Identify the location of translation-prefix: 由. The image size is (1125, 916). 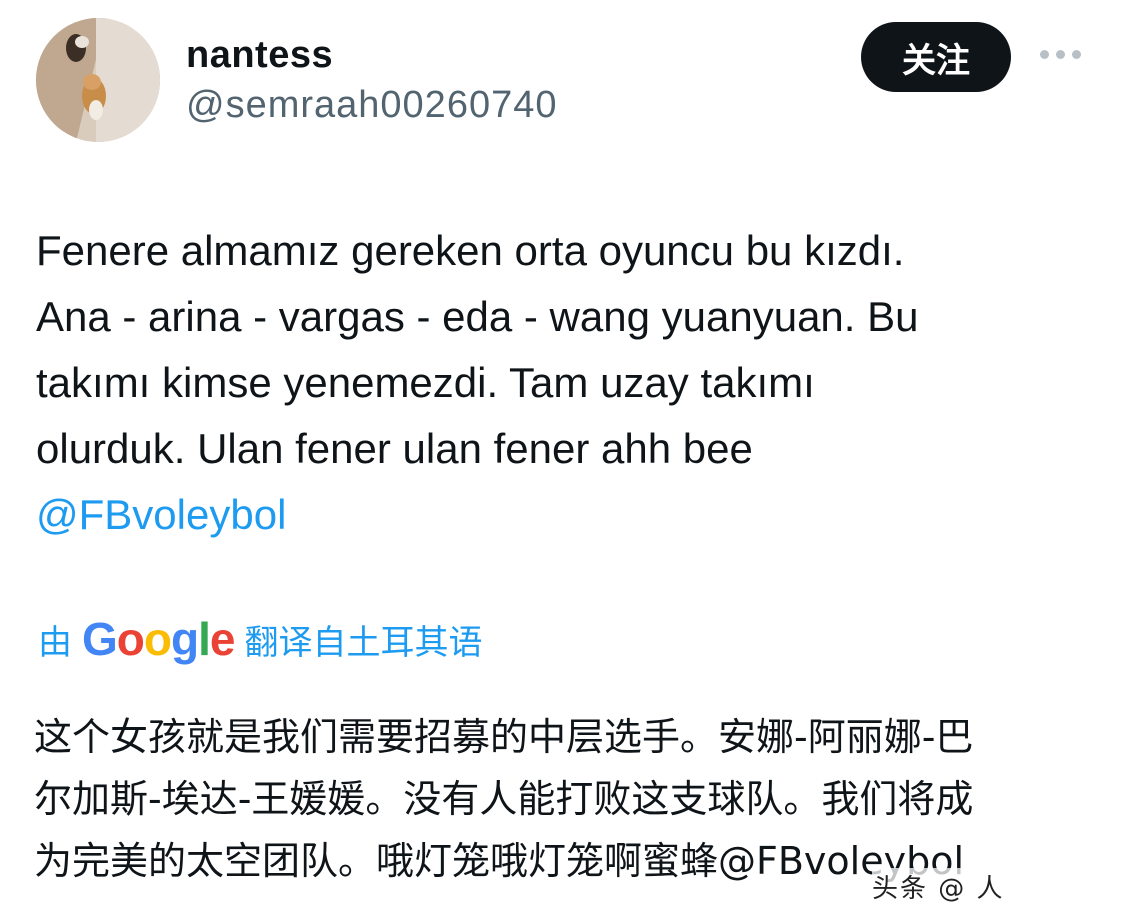
(55, 642).